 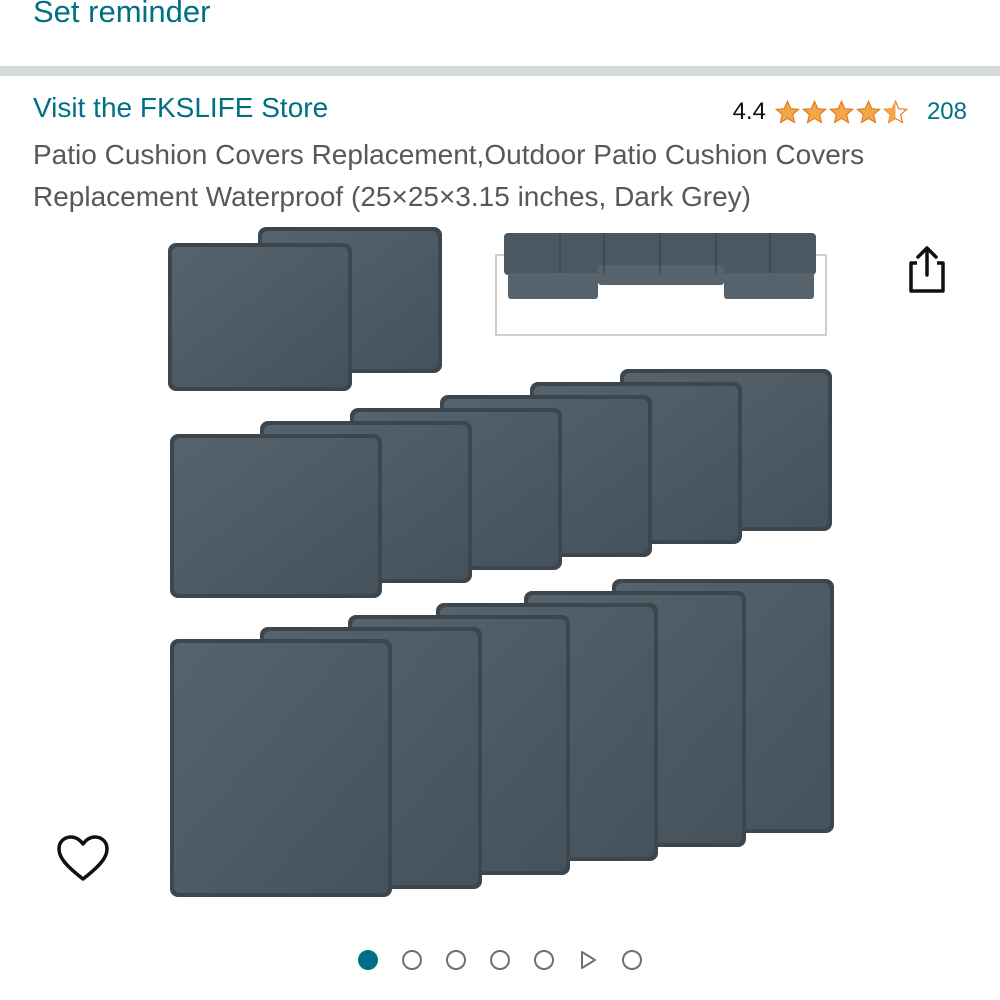 I want to click on section-divider, so click(x=500, y=71).